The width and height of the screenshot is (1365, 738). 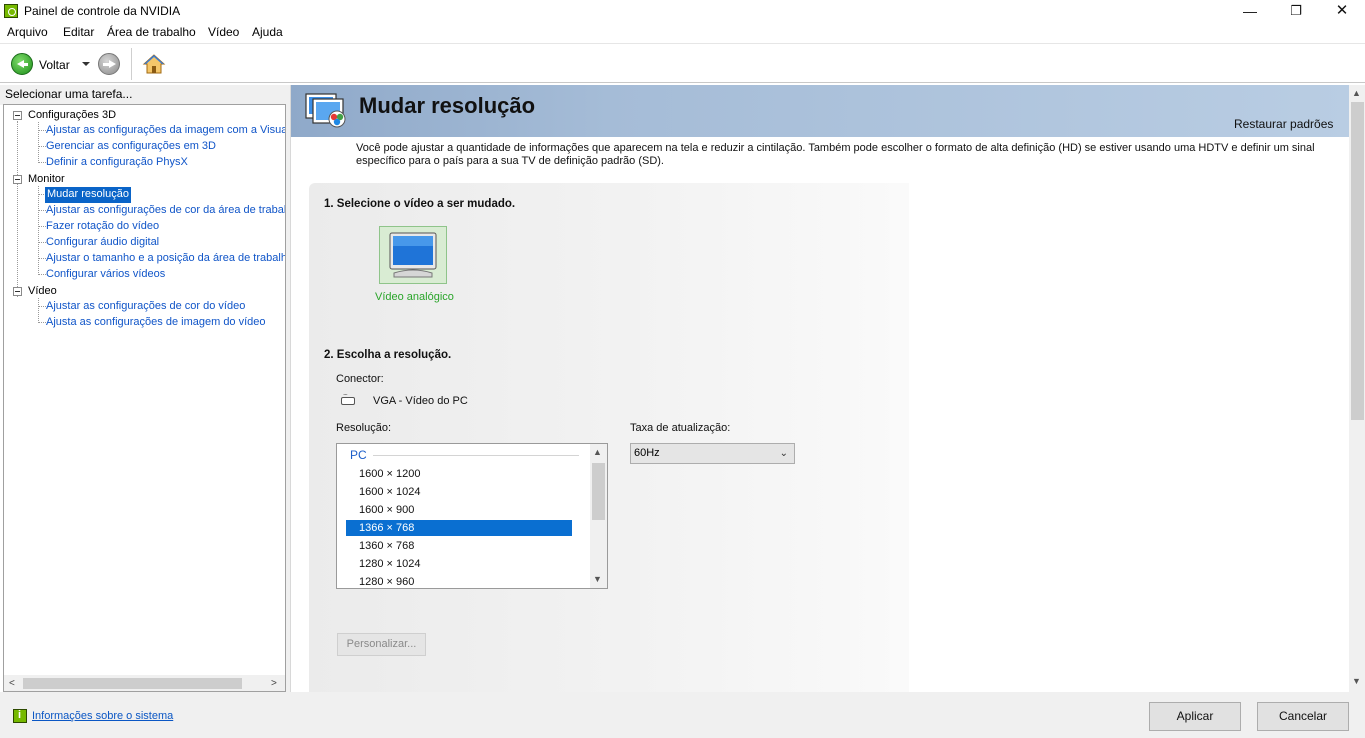 What do you see at coordinates (46, 180) in the screenshot?
I see `tree-category-monitor: Monitor` at bounding box center [46, 180].